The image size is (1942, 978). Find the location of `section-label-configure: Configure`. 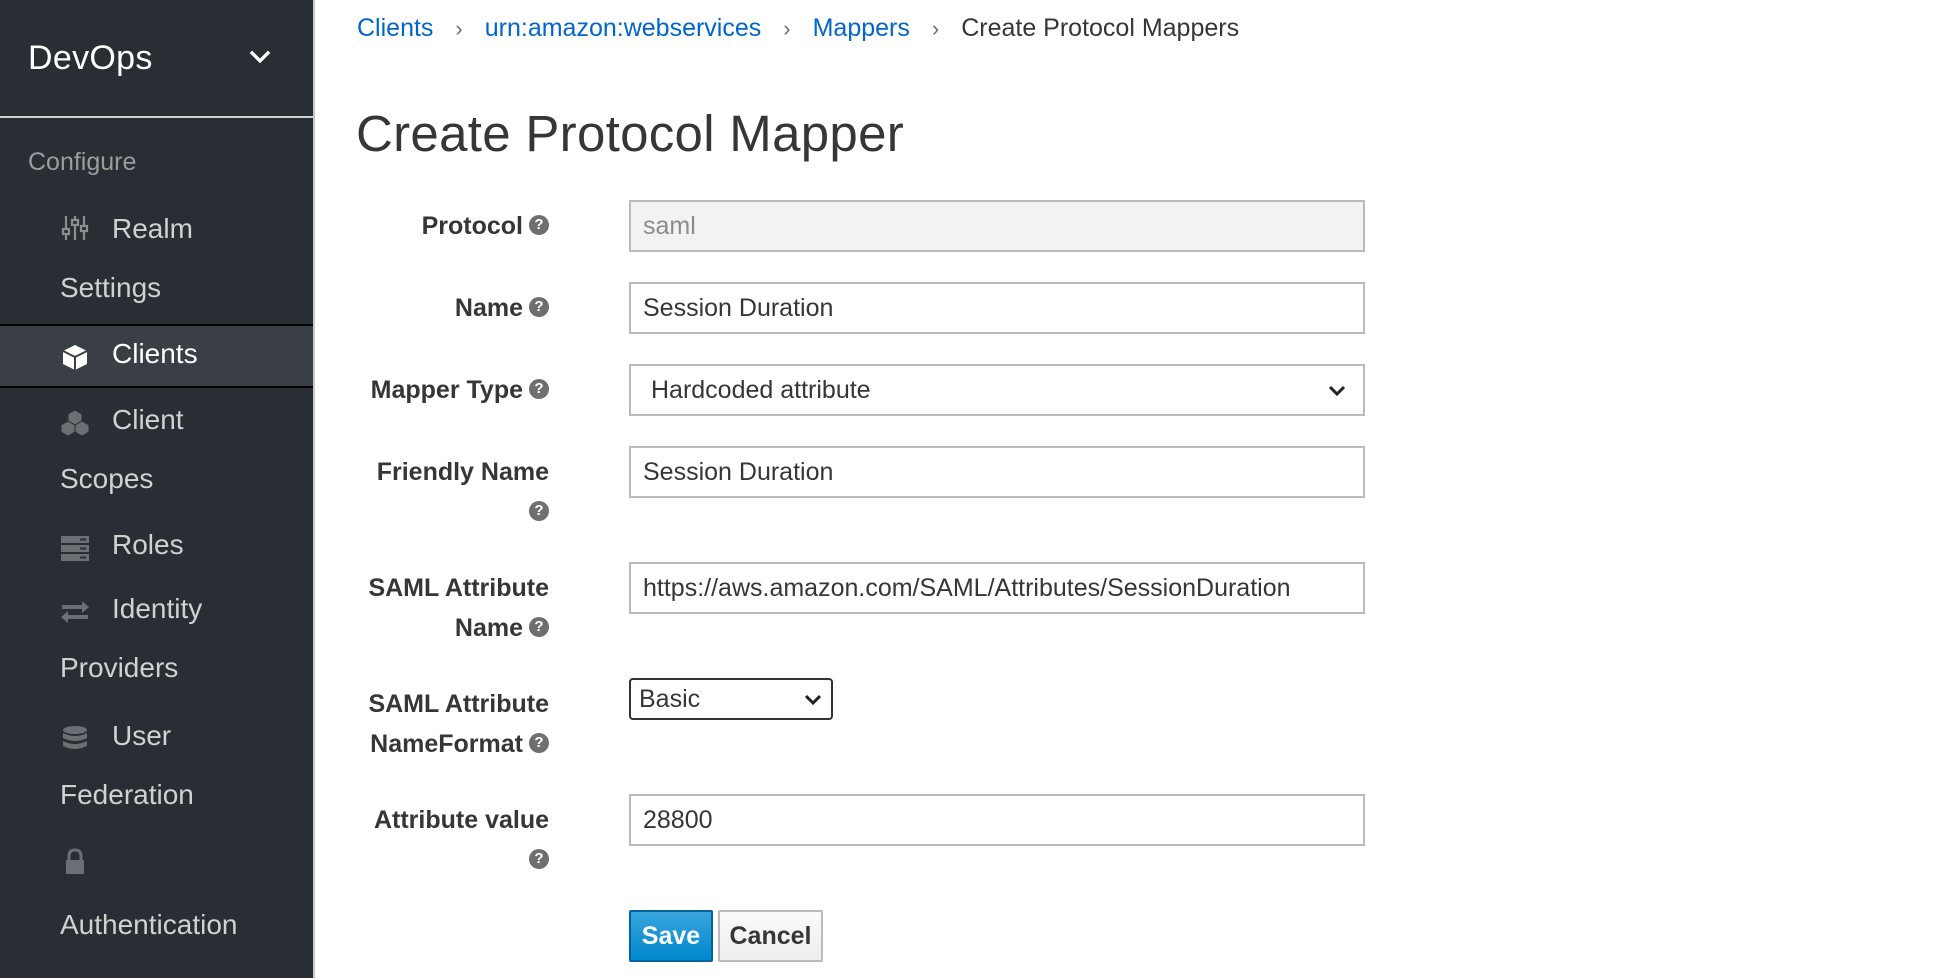

section-label-configure: Configure is located at coordinates (82, 162).